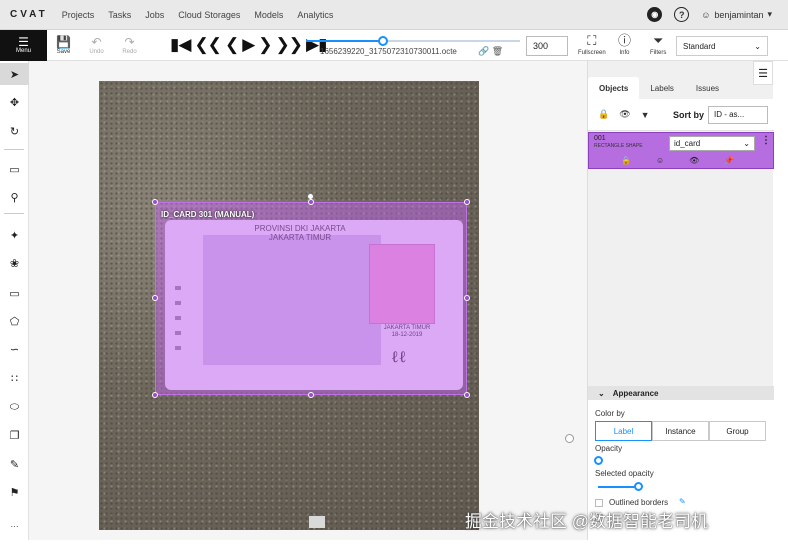 This screenshot has height=546, width=788. I want to click on frame-filename: 1656239220_3175072310730011.octe, so click(388, 51).